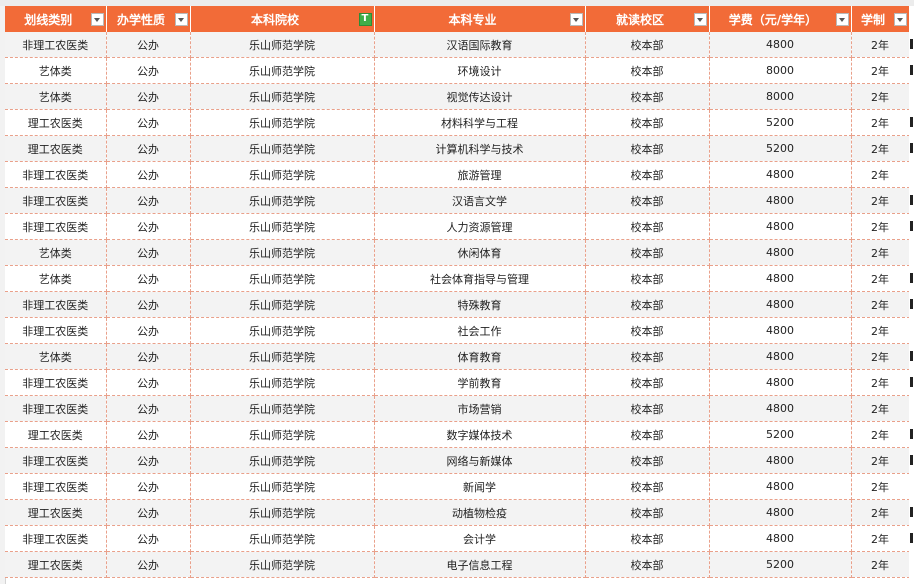 The height and width of the screenshot is (584, 914). Describe the element at coordinates (480, 96) in the screenshot. I see `cell-major: 视觉传达设计` at that location.